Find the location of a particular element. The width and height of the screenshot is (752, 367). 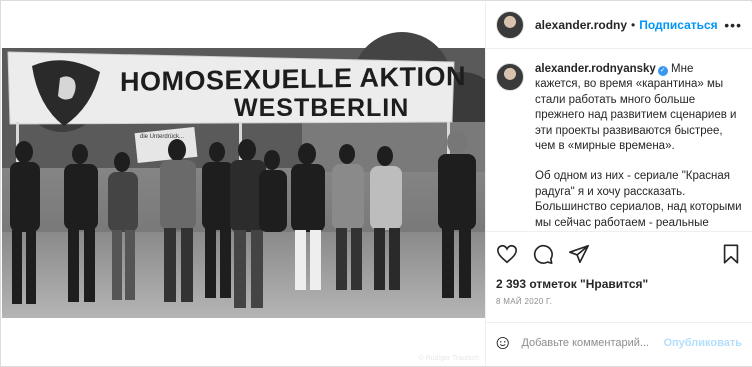

banner-text-line1: HOMOSEXUELLE AKTION is located at coordinates (293, 79).